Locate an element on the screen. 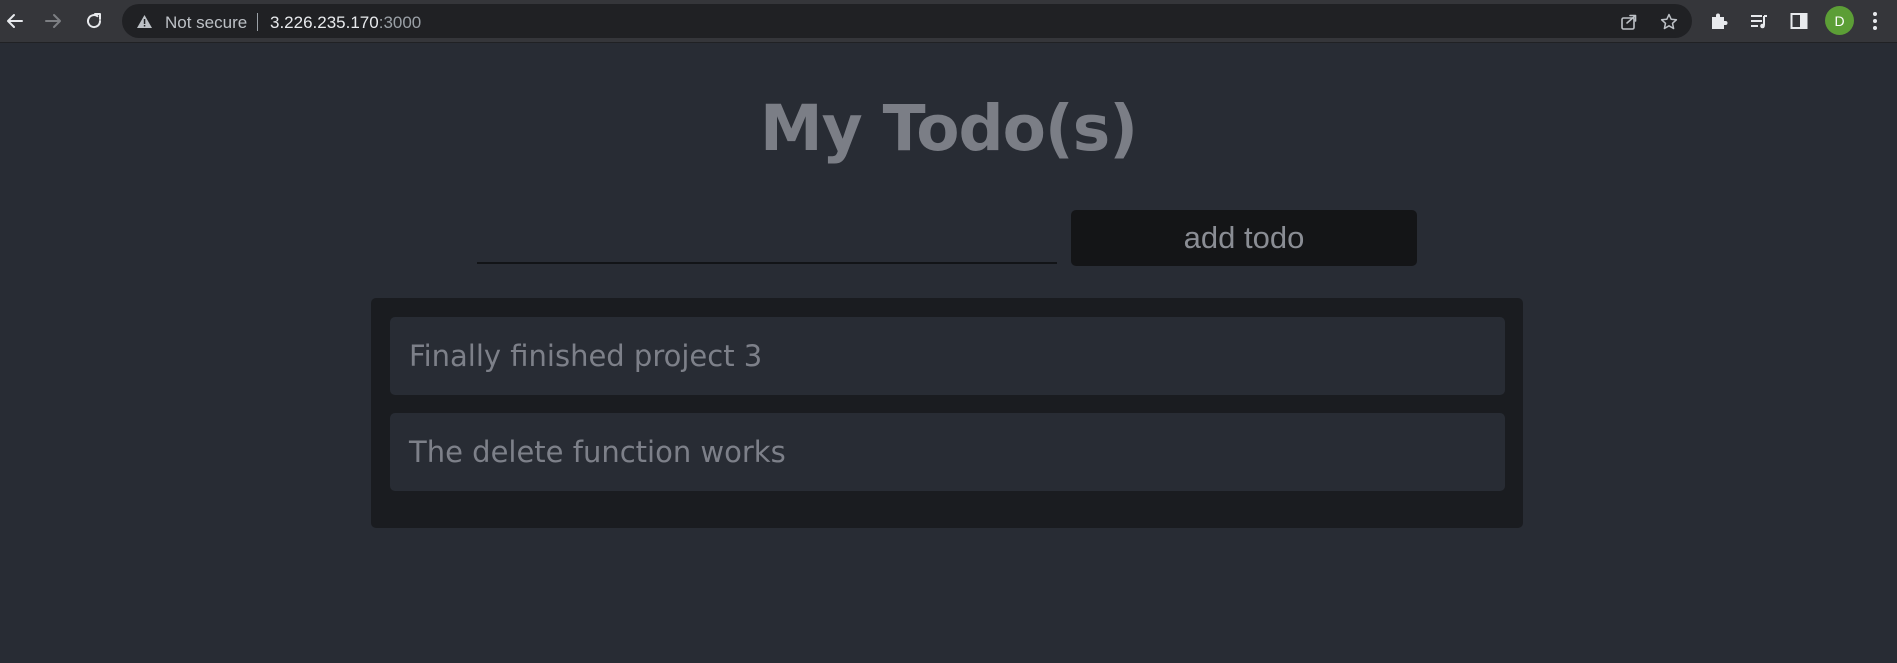 The height and width of the screenshot is (663, 1897). add-todo-button: add todo is located at coordinates (1244, 238).